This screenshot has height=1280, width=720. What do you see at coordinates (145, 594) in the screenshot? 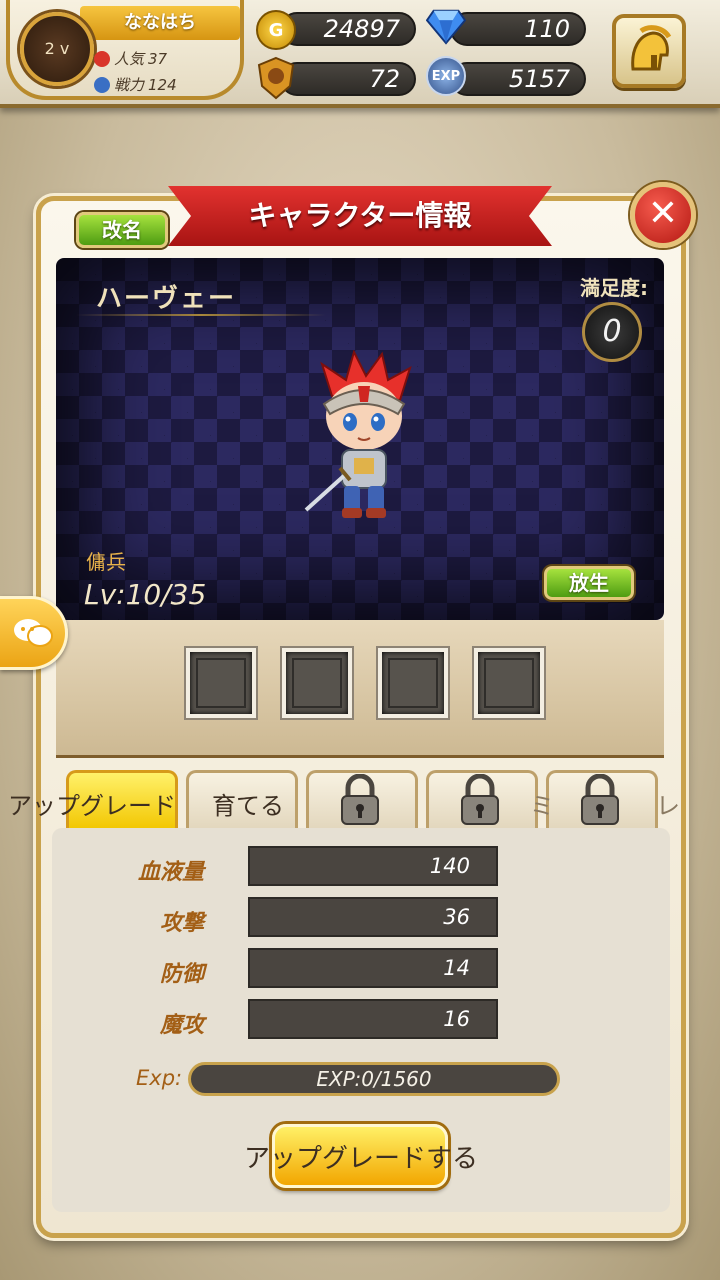
I see `character-level: Lv:10/35` at bounding box center [145, 594].